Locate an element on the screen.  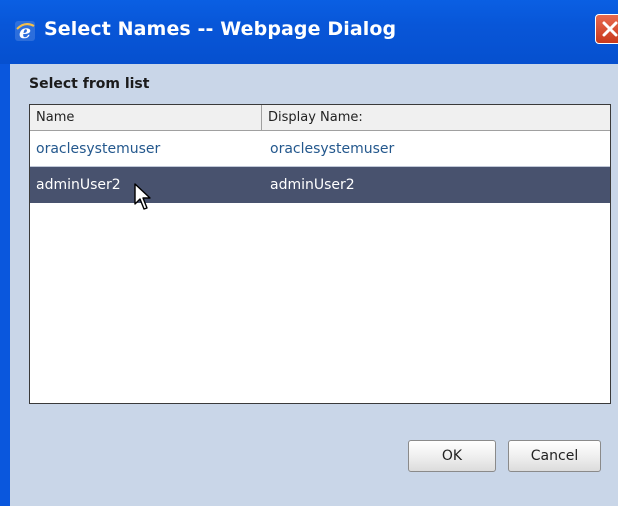
column-header-name: Name is located at coordinates (146, 117).